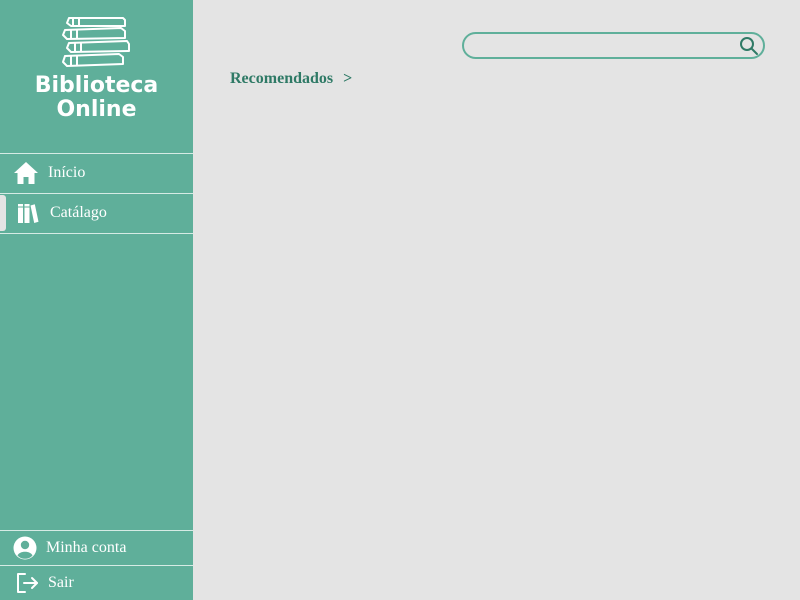 The height and width of the screenshot is (600, 800). Describe the element at coordinates (61, 582) in the screenshot. I see `logout-label: Sair` at that location.